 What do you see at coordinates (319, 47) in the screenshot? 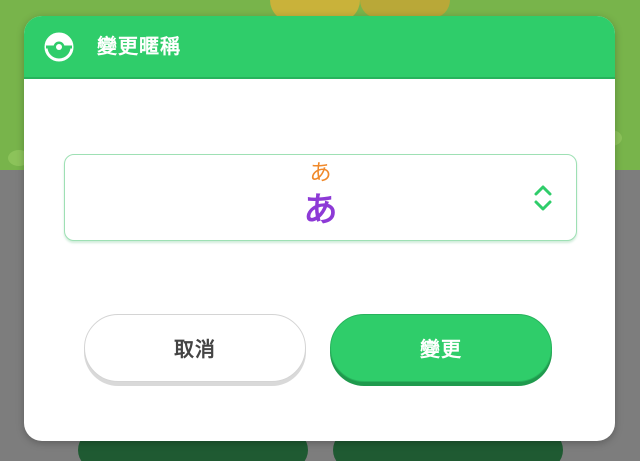
I see `dialog-header: 變更暱稱` at bounding box center [319, 47].